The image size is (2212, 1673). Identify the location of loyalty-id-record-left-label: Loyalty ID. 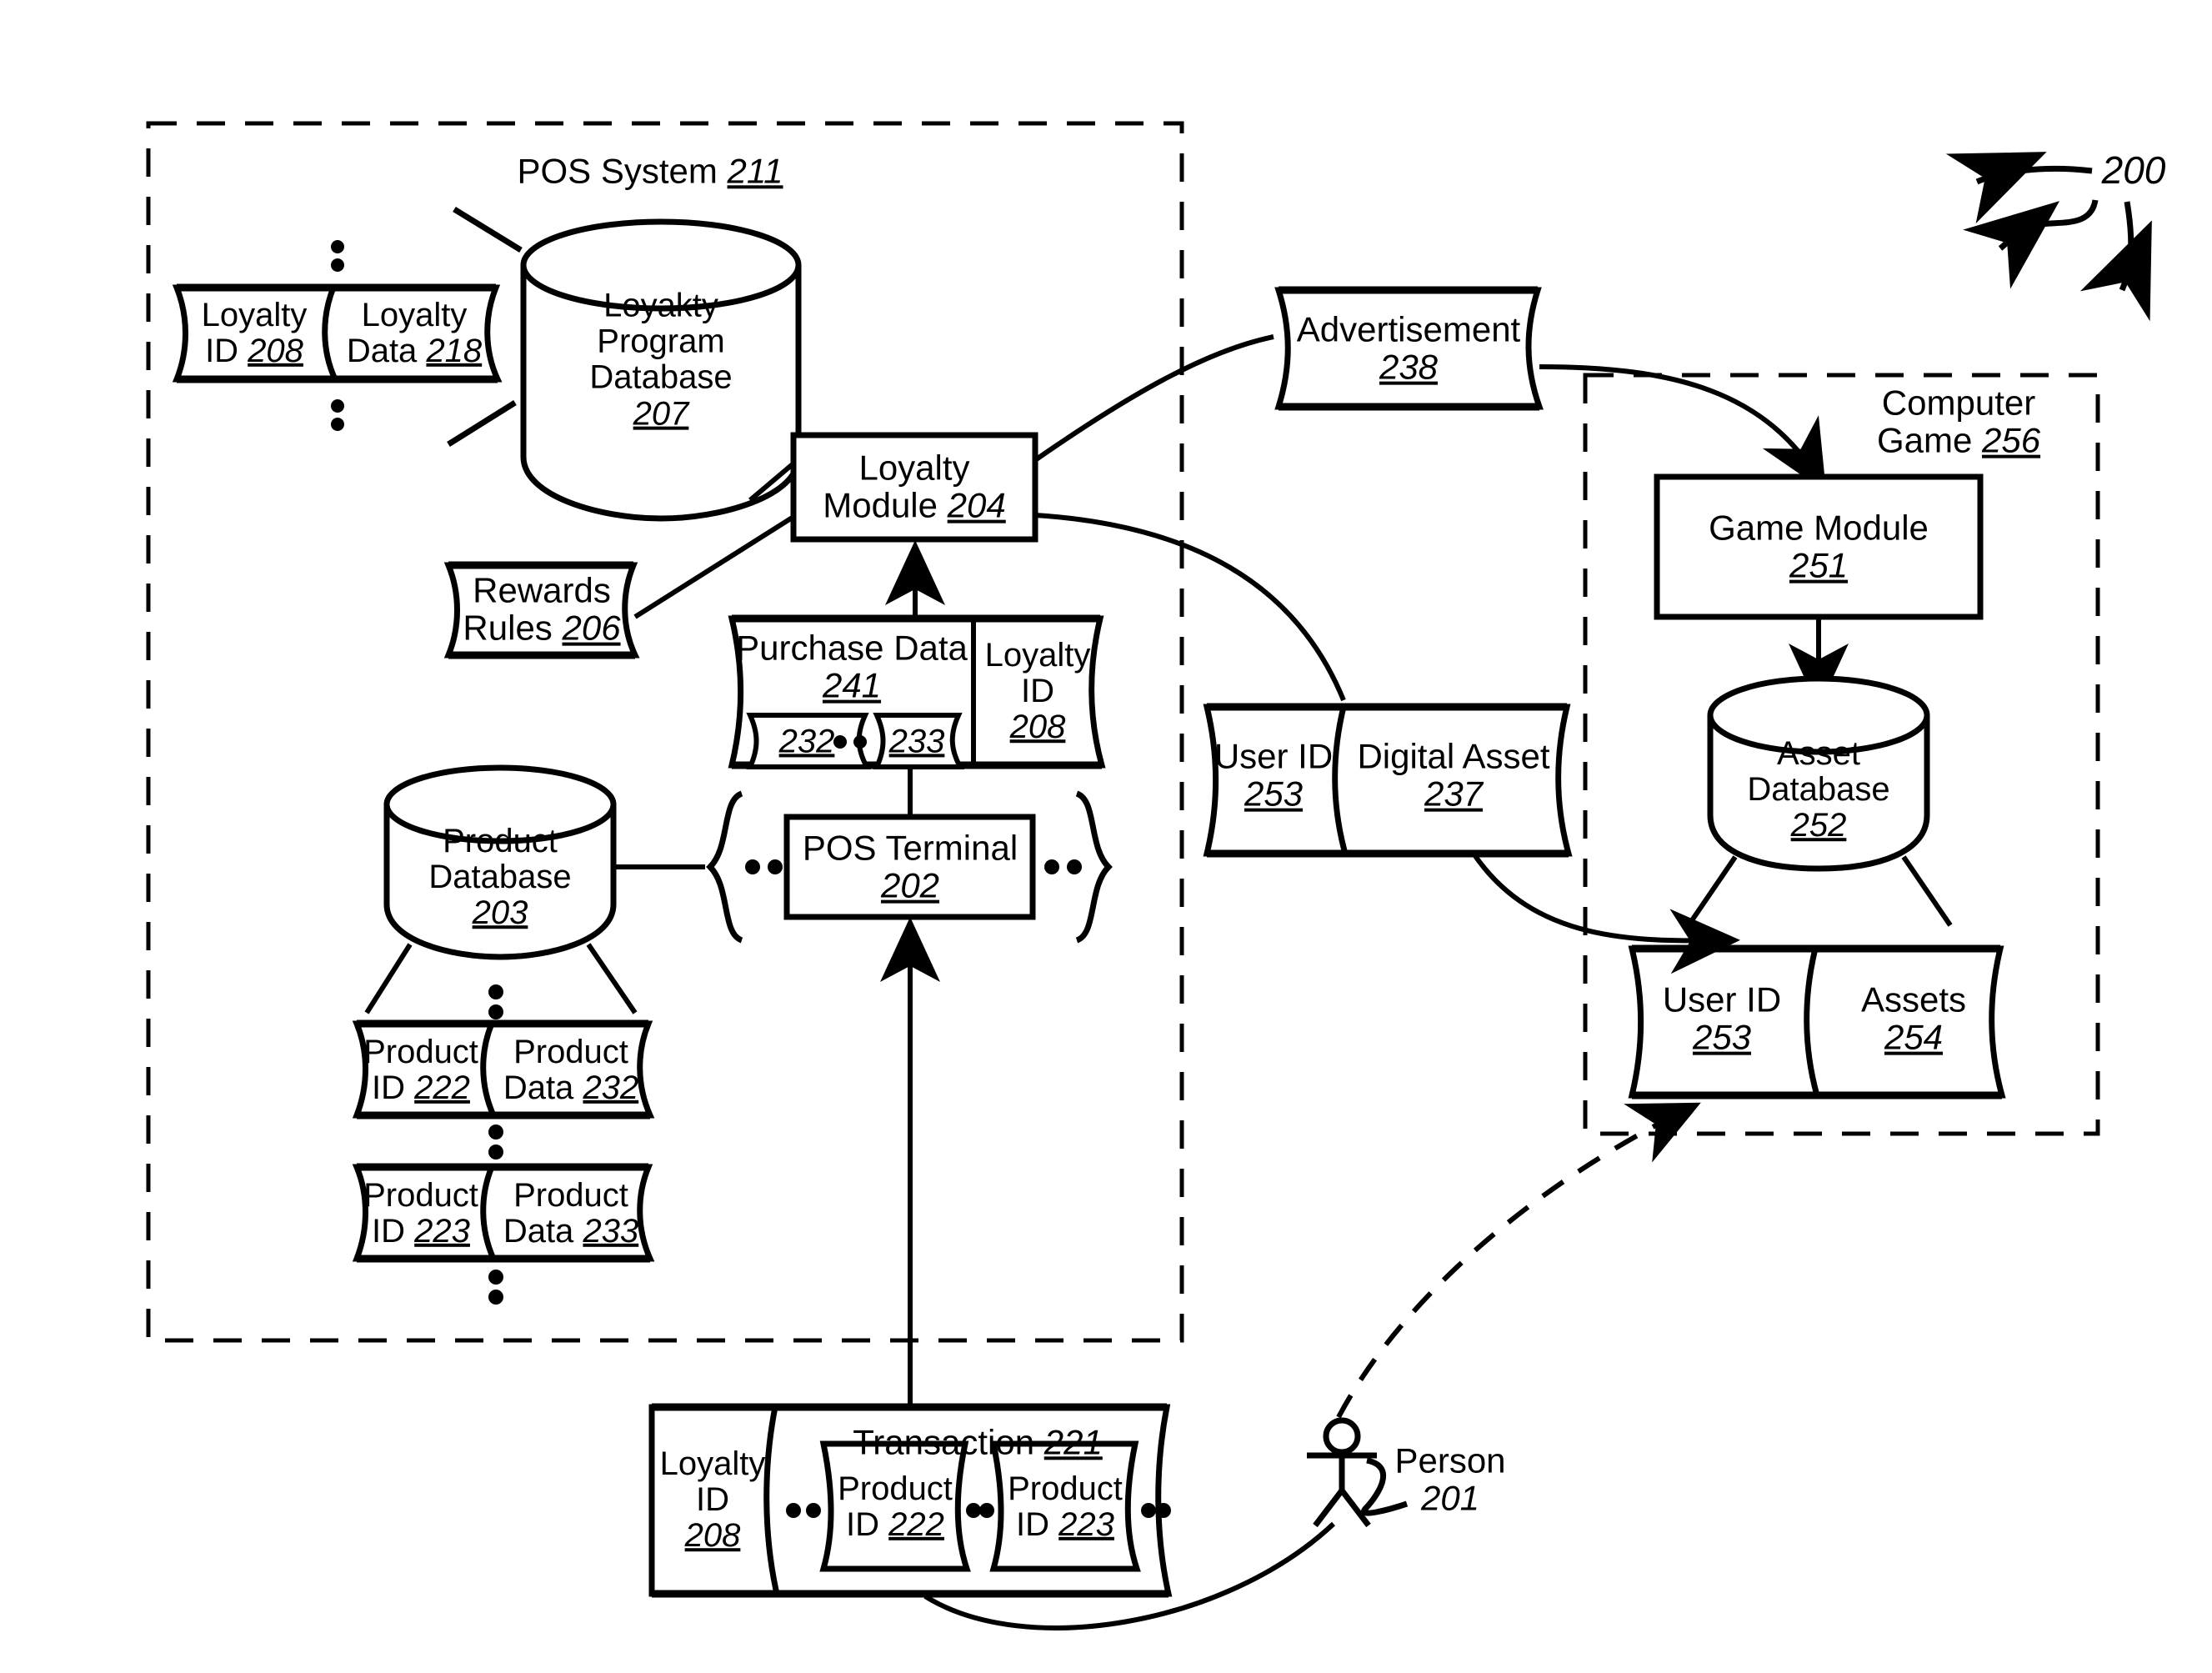
(254, 332).